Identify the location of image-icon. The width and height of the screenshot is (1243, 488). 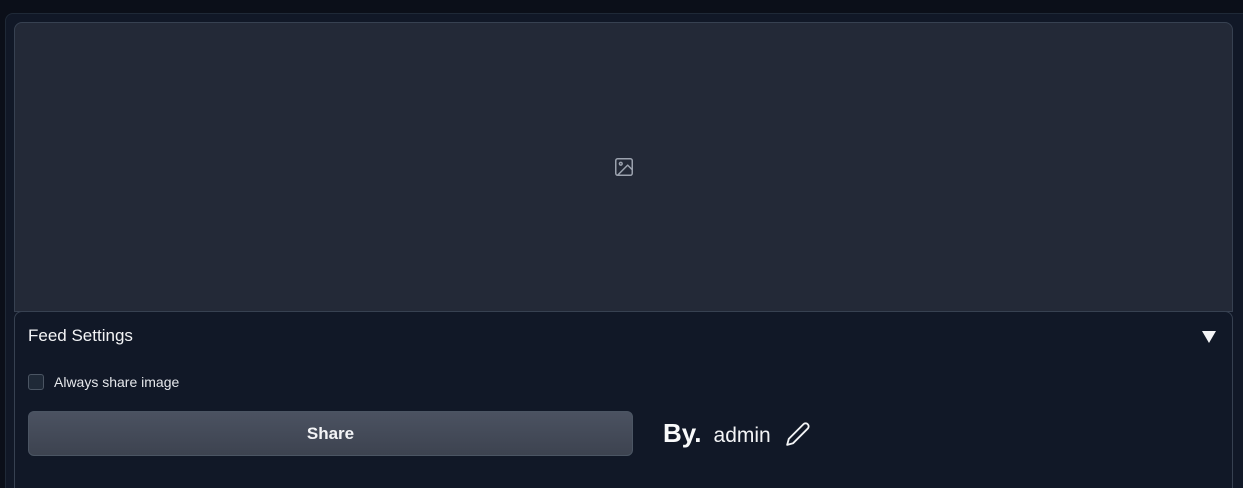
(623, 167).